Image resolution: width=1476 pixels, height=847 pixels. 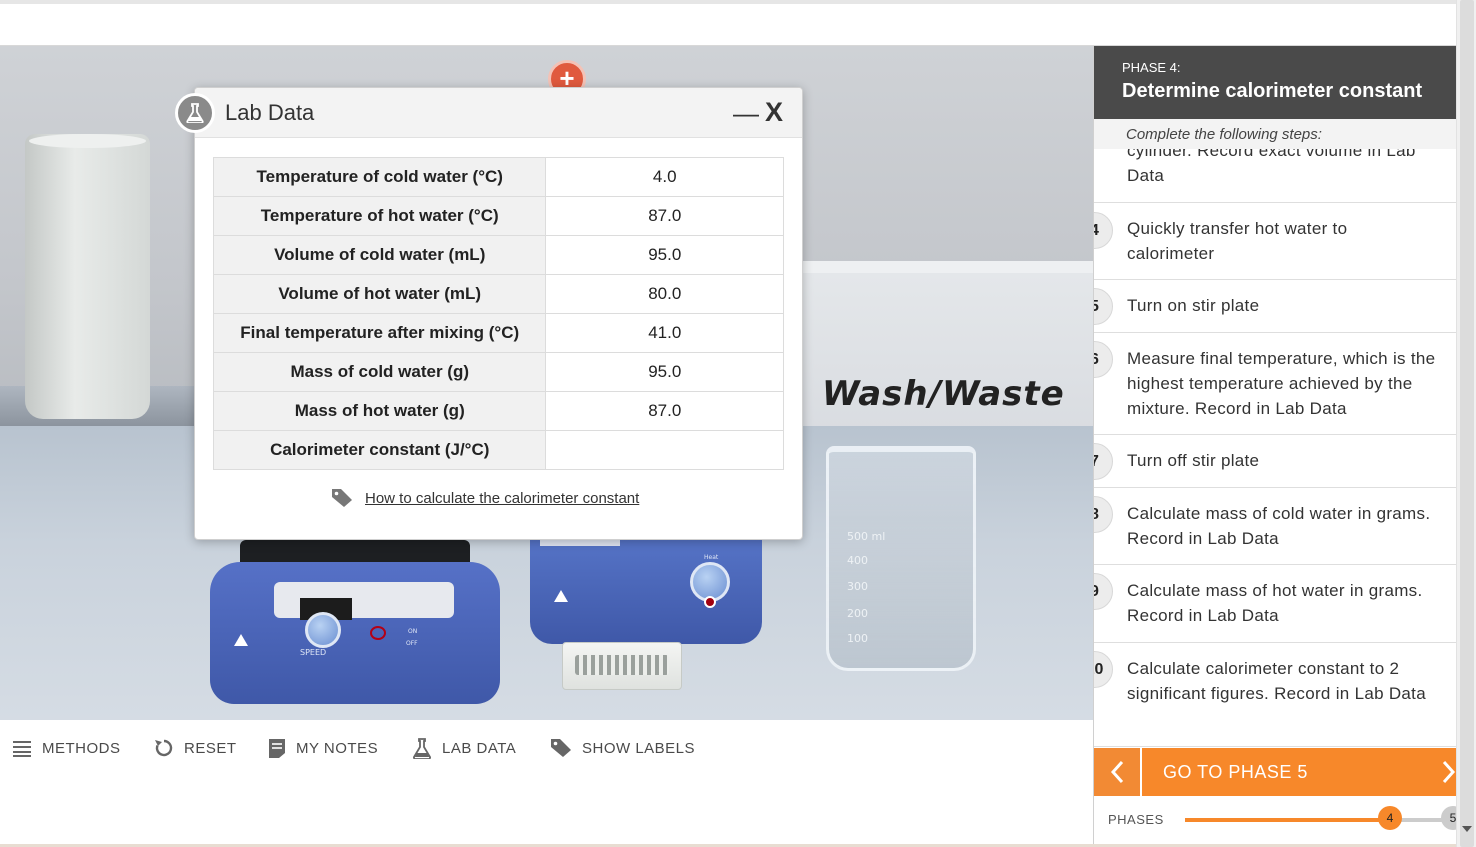 I want to click on chevron-left-icon, so click(x=1117, y=772).